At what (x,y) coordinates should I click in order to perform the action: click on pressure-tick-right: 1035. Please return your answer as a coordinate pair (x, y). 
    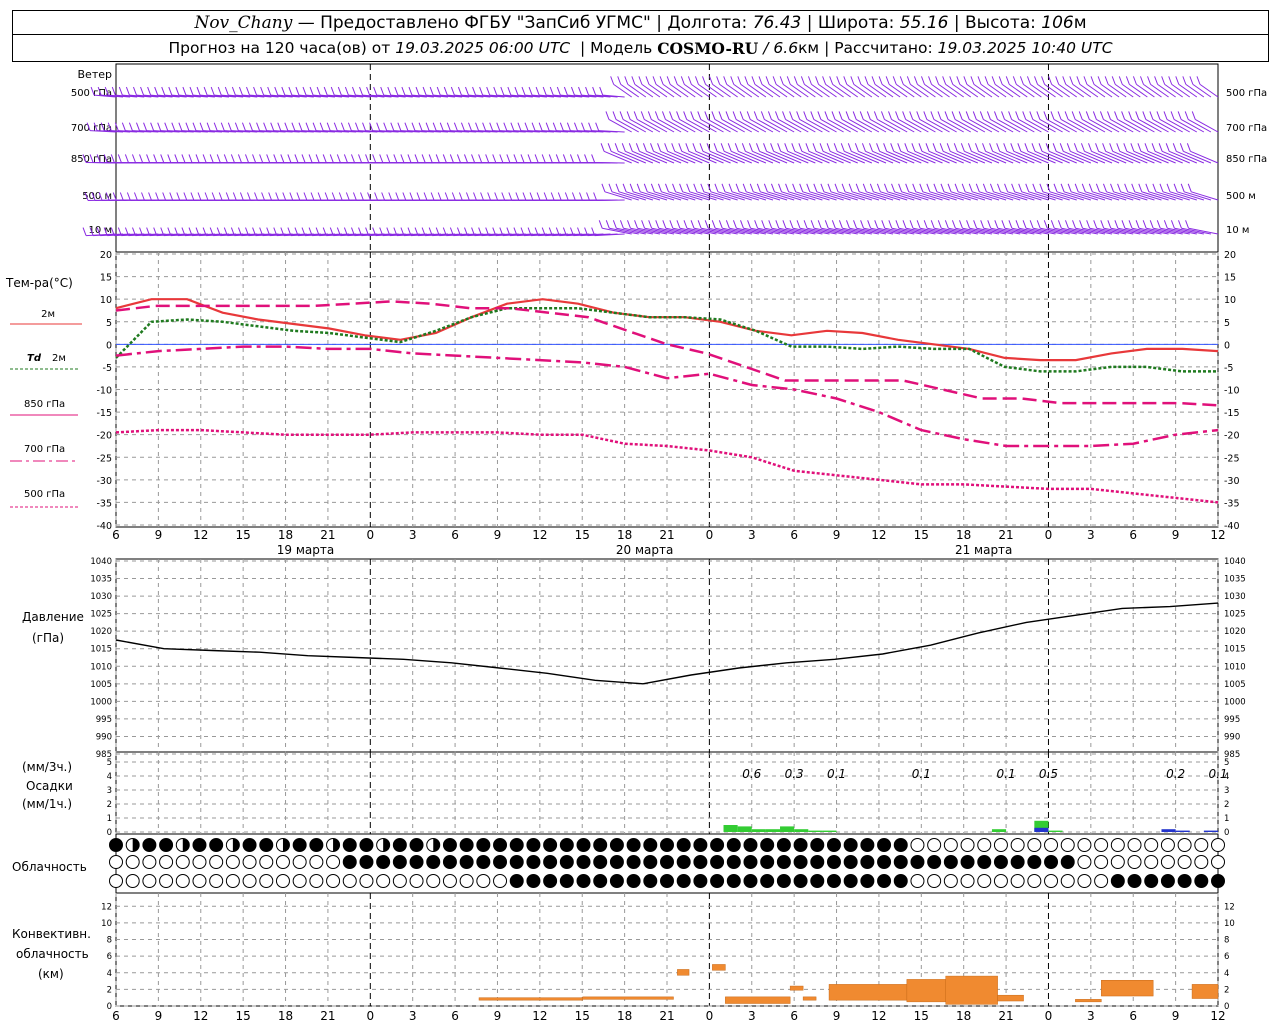
    Looking at the image, I should click on (1235, 580).